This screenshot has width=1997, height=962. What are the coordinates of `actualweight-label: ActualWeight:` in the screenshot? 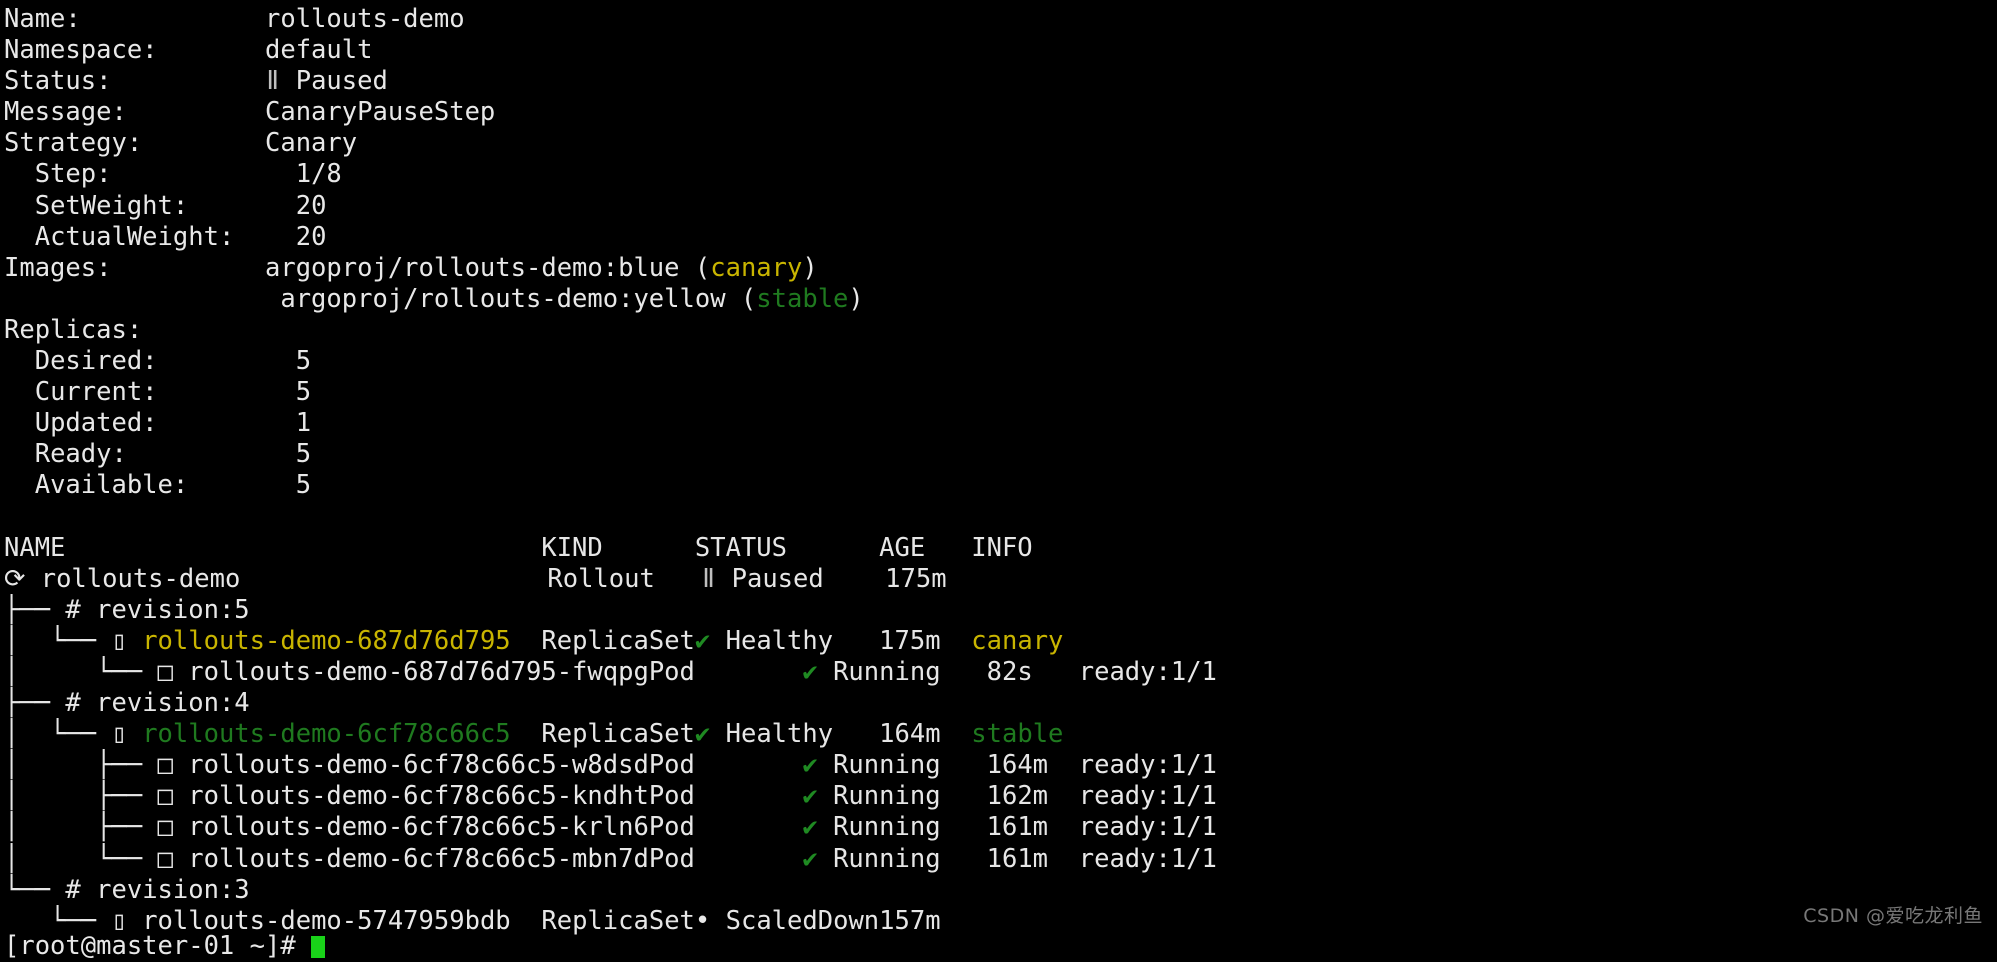 It's located at (134, 236).